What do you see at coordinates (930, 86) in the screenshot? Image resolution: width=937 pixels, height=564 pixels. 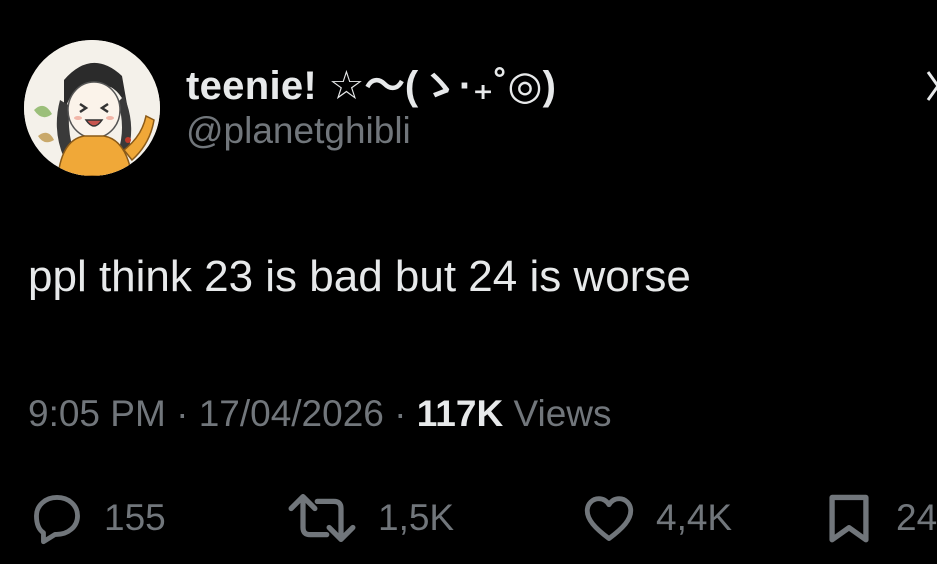 I see `chevron-right-icon` at bounding box center [930, 86].